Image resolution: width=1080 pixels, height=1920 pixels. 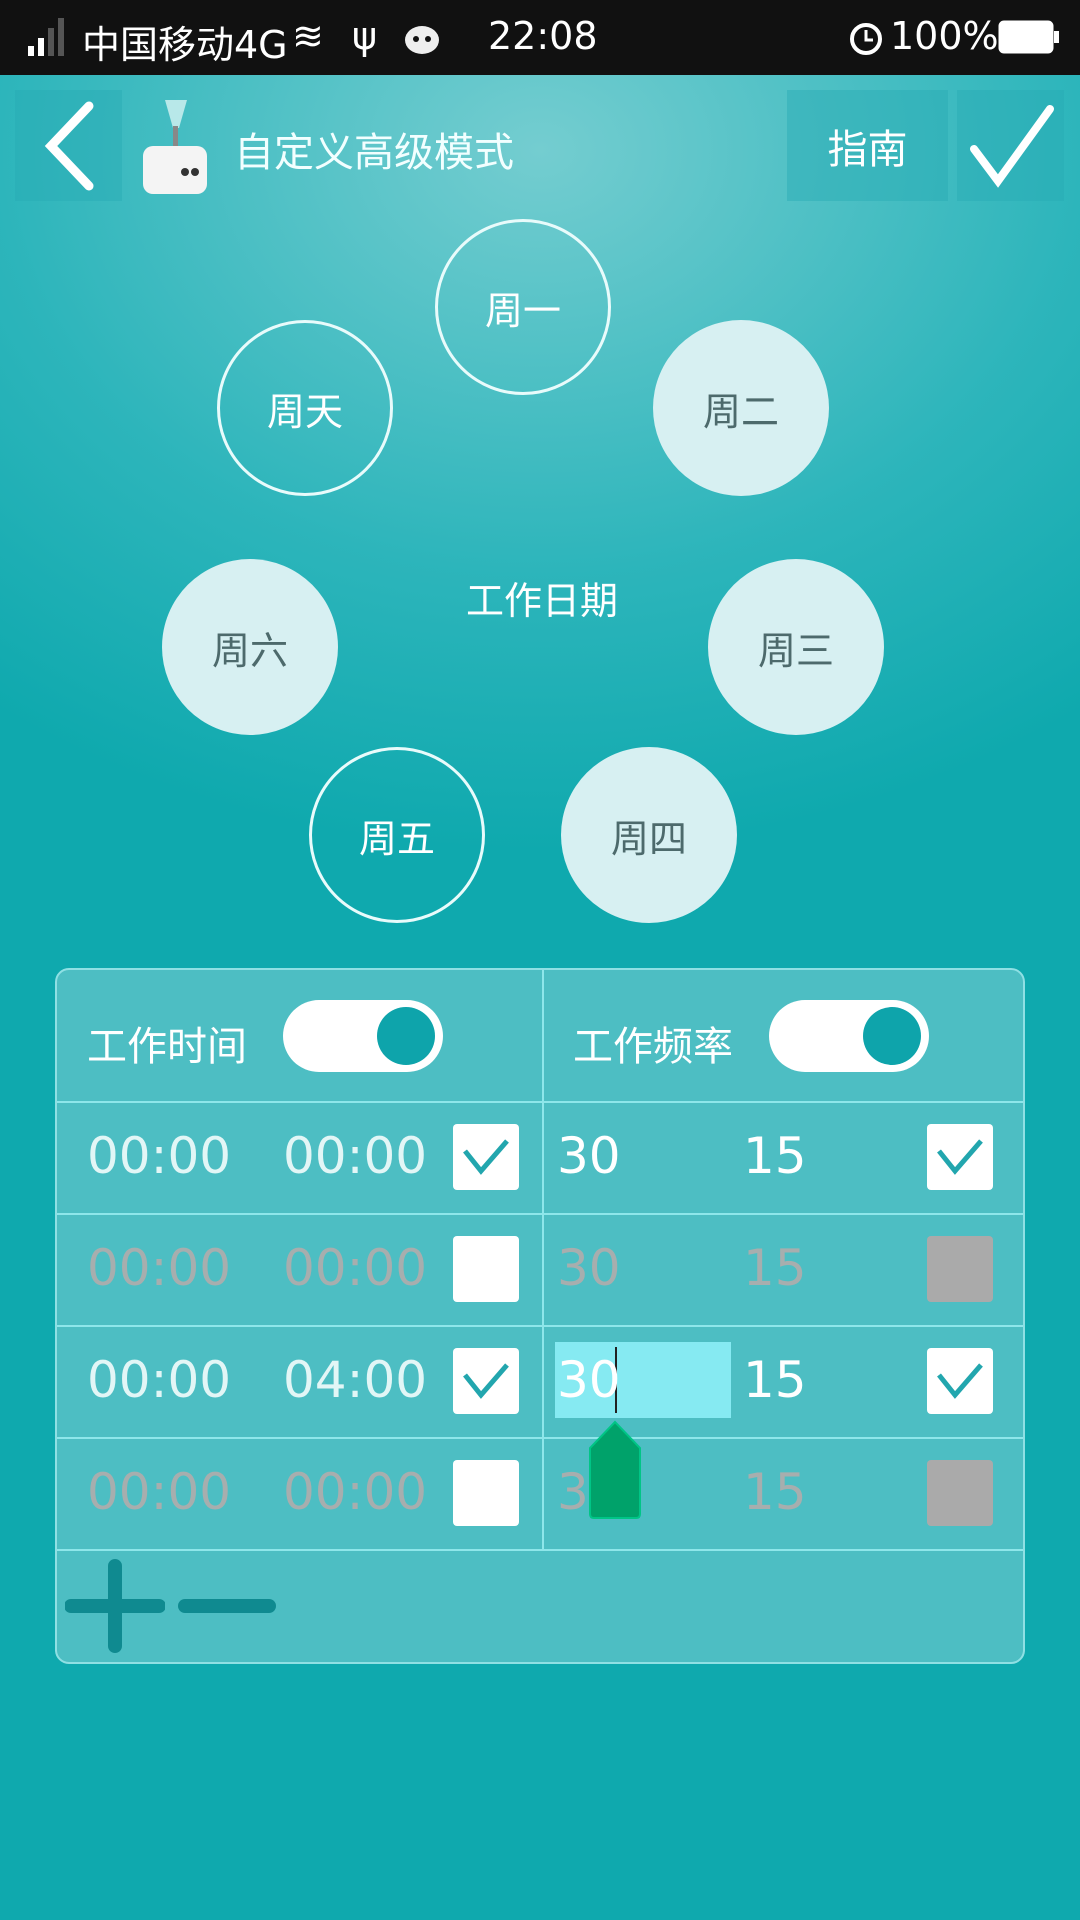 What do you see at coordinates (397, 835) in the screenshot?
I see `day-friday: 周五` at bounding box center [397, 835].